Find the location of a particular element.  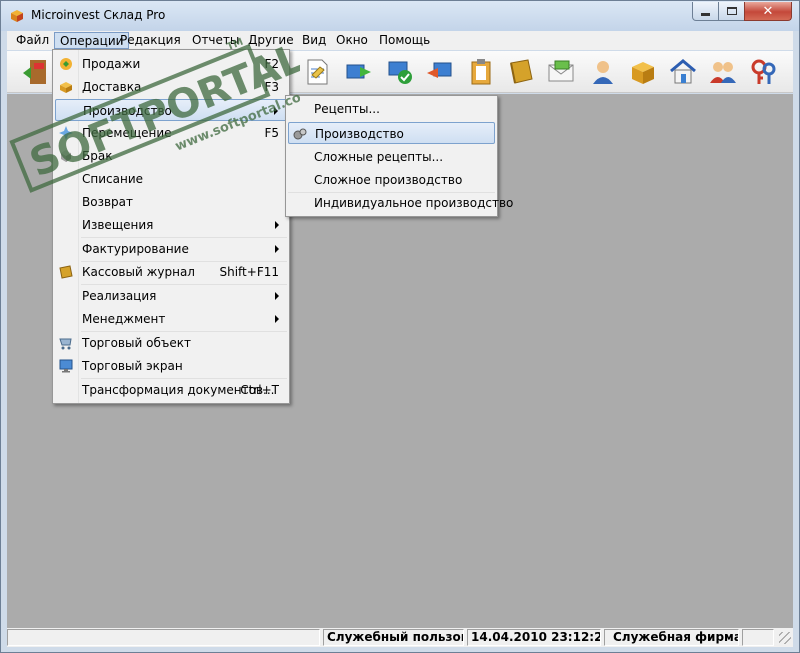

window-title: Microinvest Склад Pro is located at coordinates (98, 15).